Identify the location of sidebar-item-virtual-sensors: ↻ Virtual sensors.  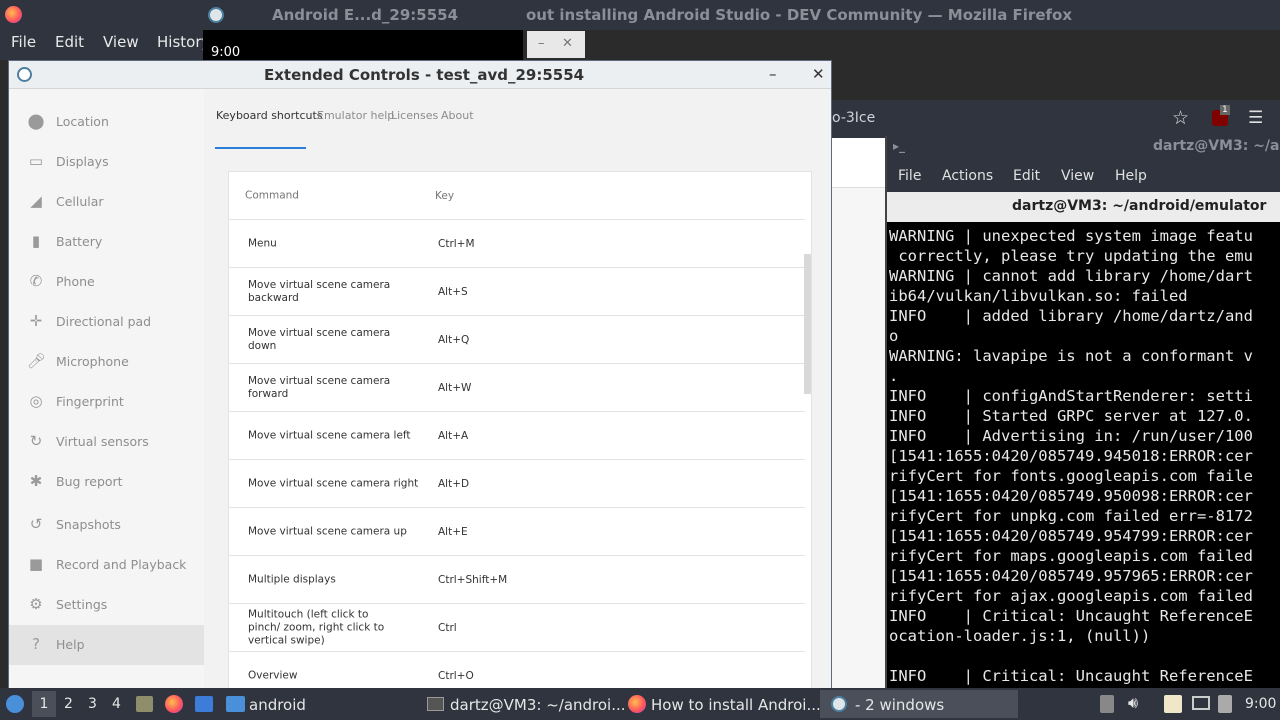
(106, 442).